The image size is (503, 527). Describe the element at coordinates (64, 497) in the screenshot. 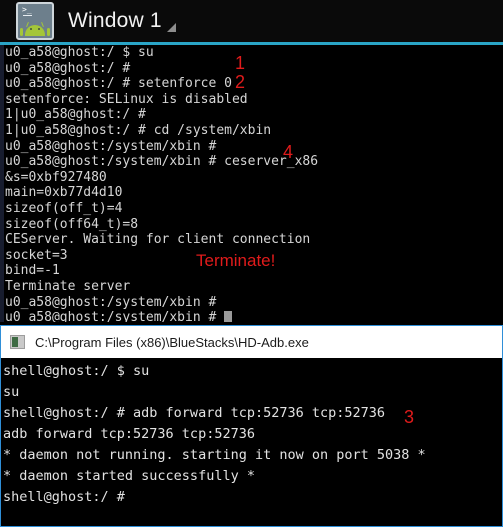

I see `console-line: shell@ghost:/ #` at that location.